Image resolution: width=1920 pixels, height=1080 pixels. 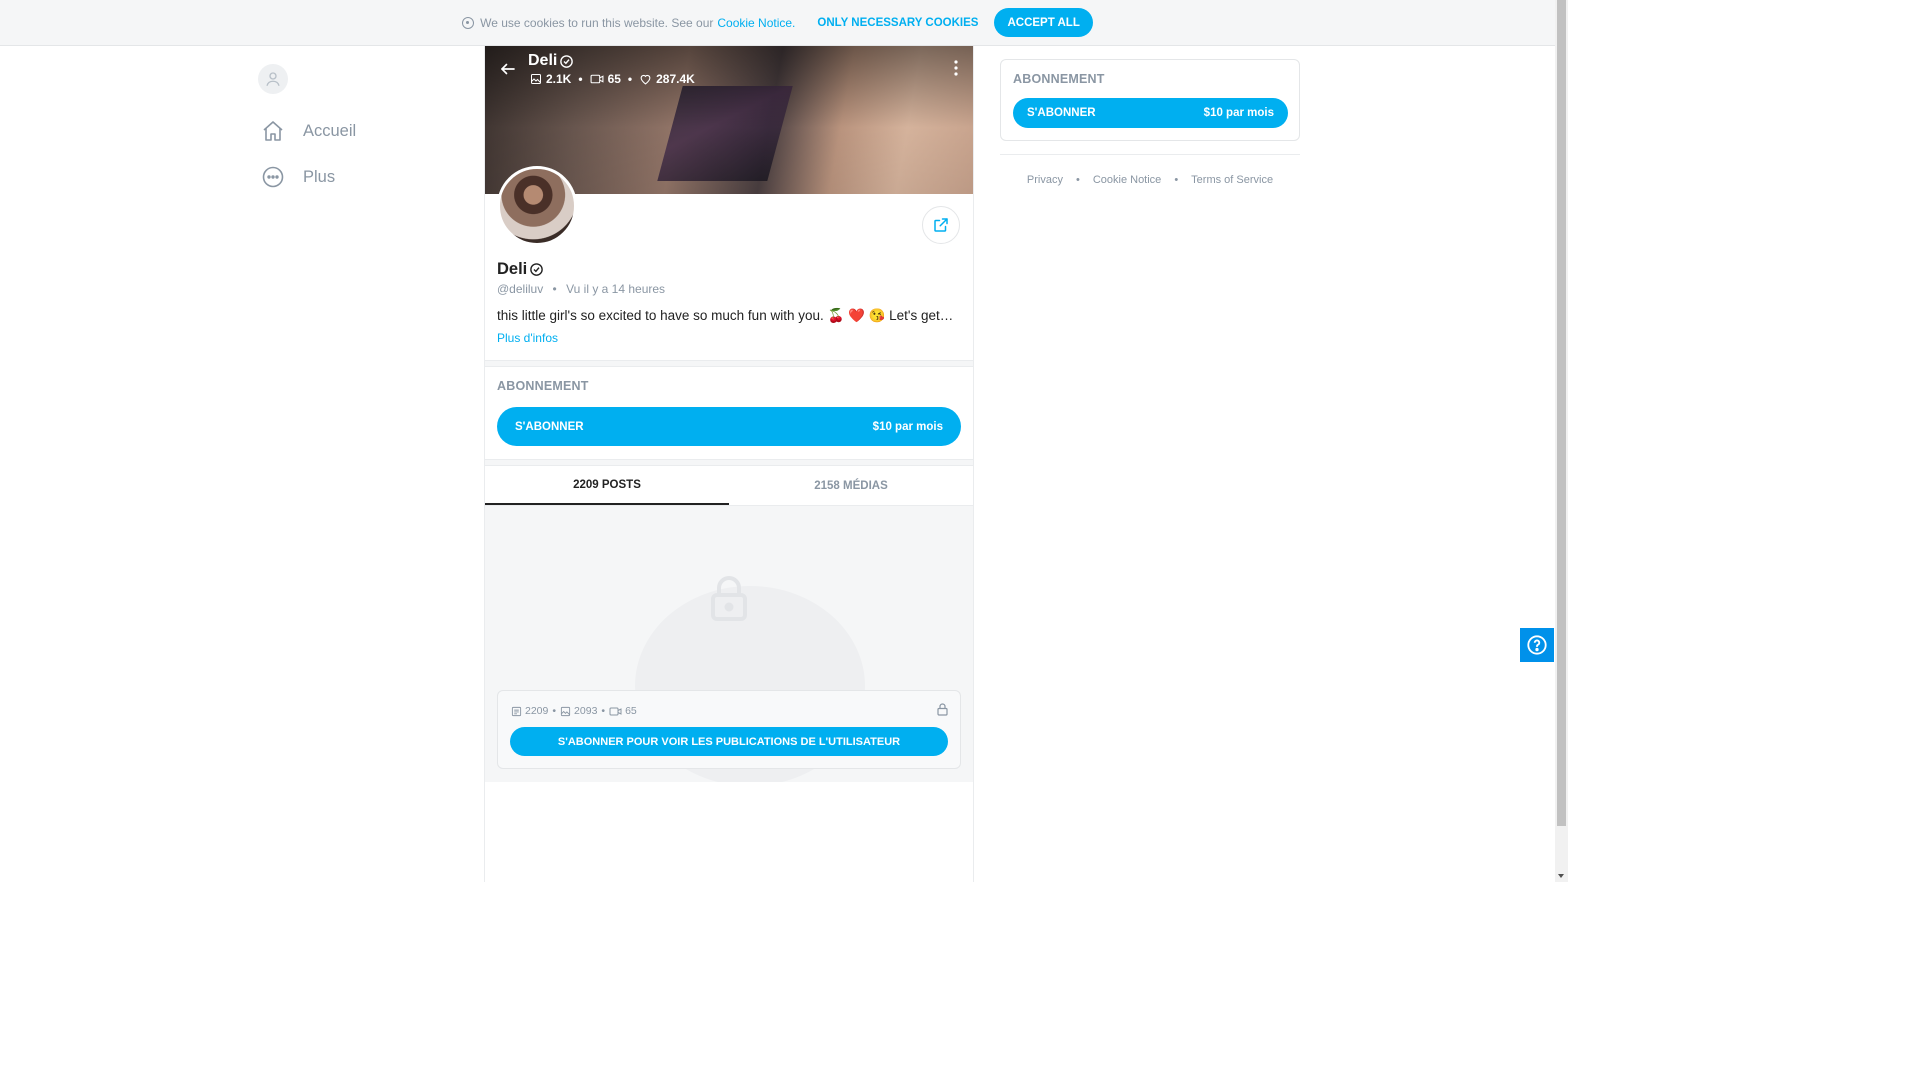 I want to click on only-necessary-cookies-button: ONLY NECESSARY COOKIES, so click(x=897, y=23).